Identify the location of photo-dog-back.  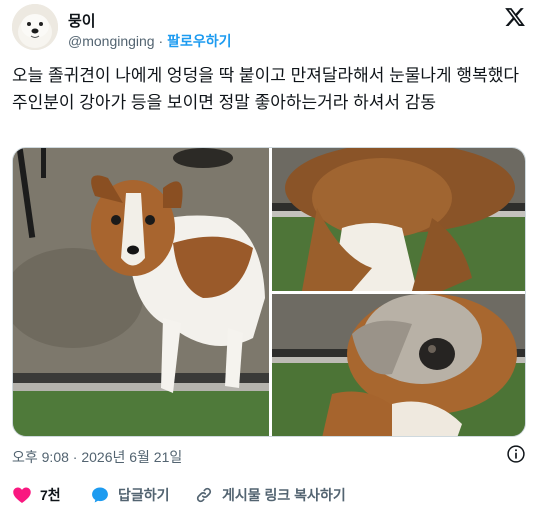
(398, 219).